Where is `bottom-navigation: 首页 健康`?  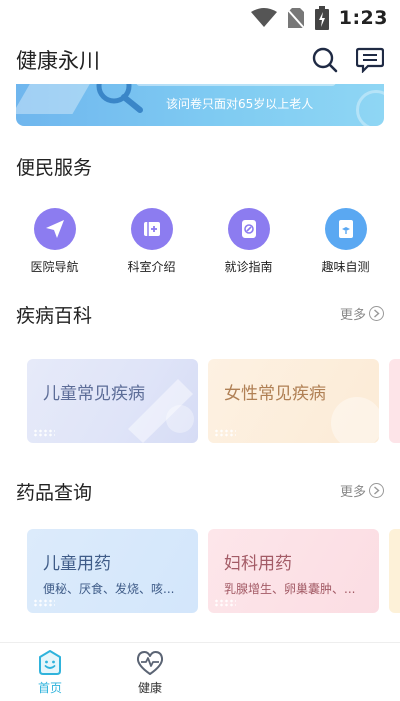
bottom-navigation: 首页 健康 is located at coordinates (200, 671).